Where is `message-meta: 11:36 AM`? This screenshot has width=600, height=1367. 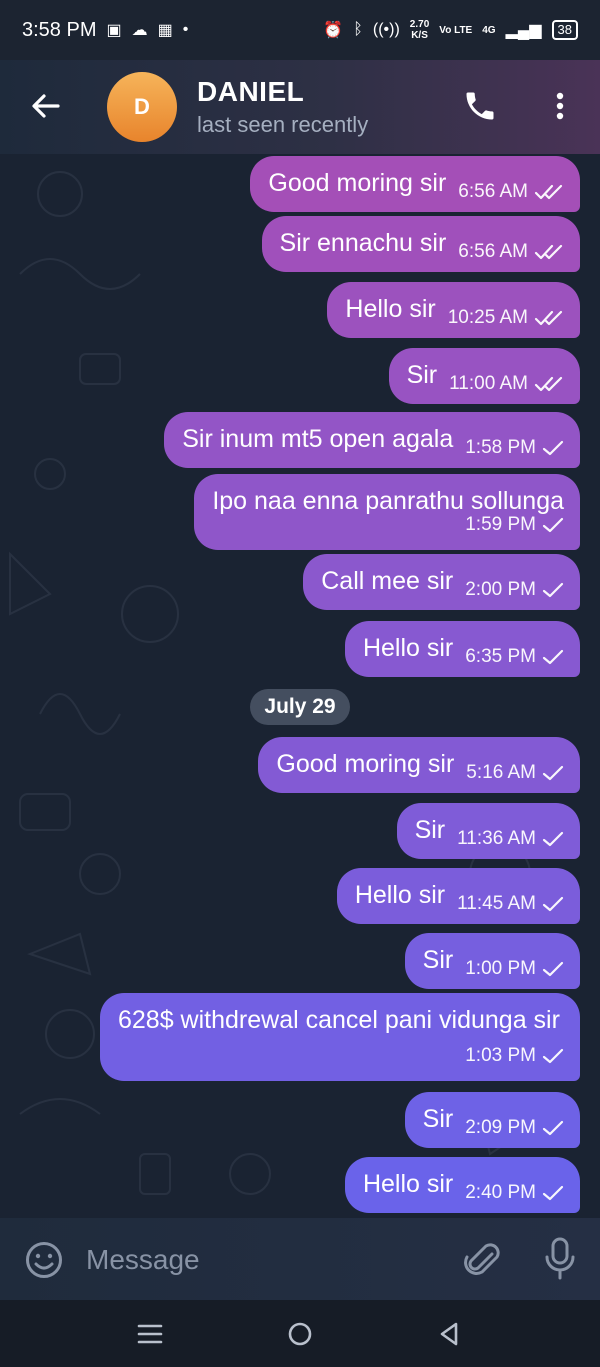
message-meta: 11:36 AM is located at coordinates (510, 839).